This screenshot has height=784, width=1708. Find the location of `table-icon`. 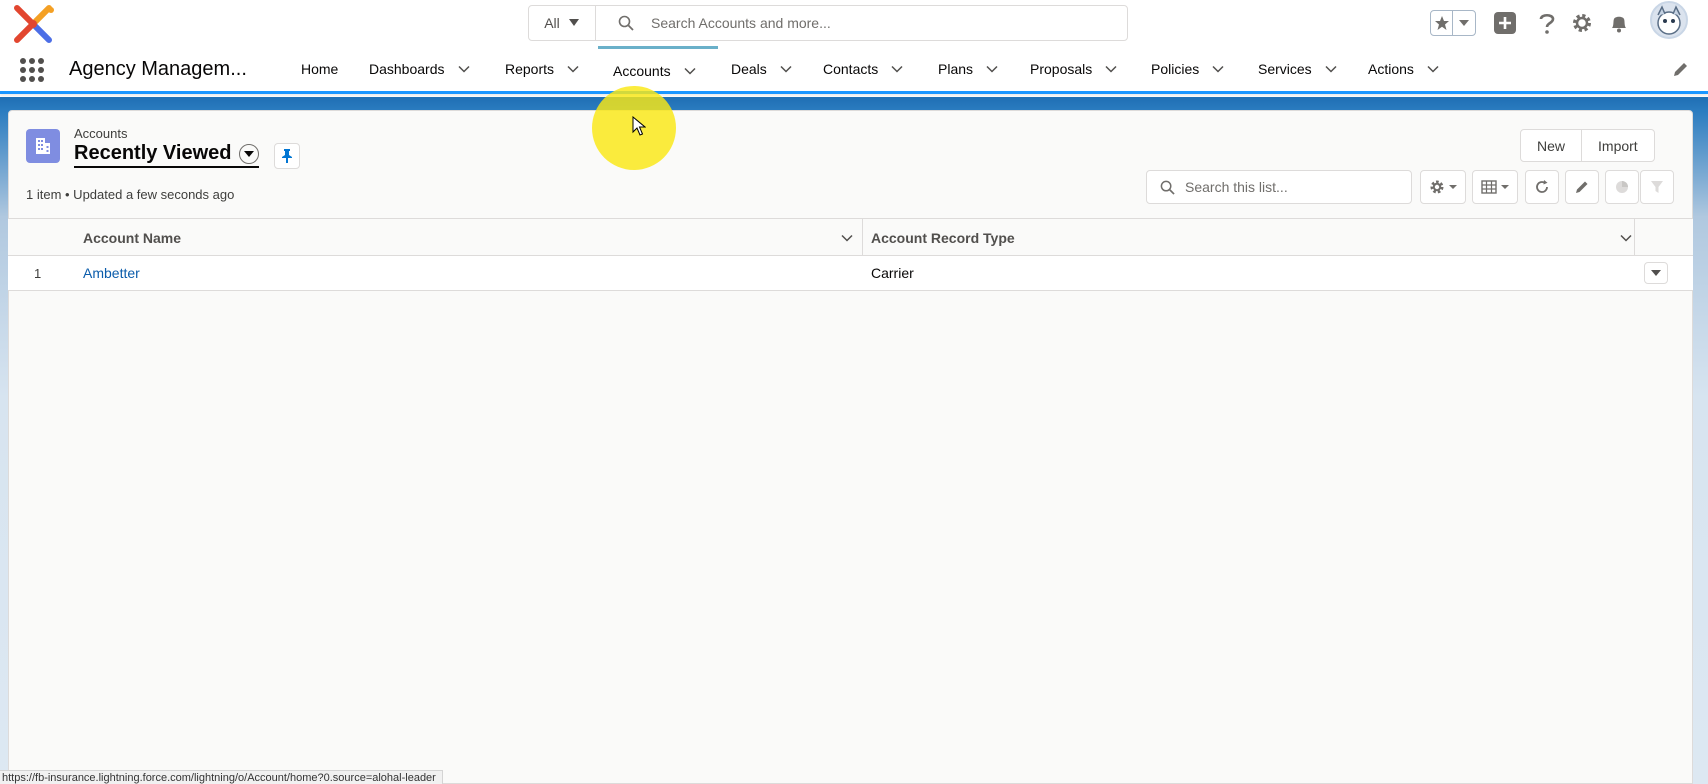

table-icon is located at coordinates (1489, 187).